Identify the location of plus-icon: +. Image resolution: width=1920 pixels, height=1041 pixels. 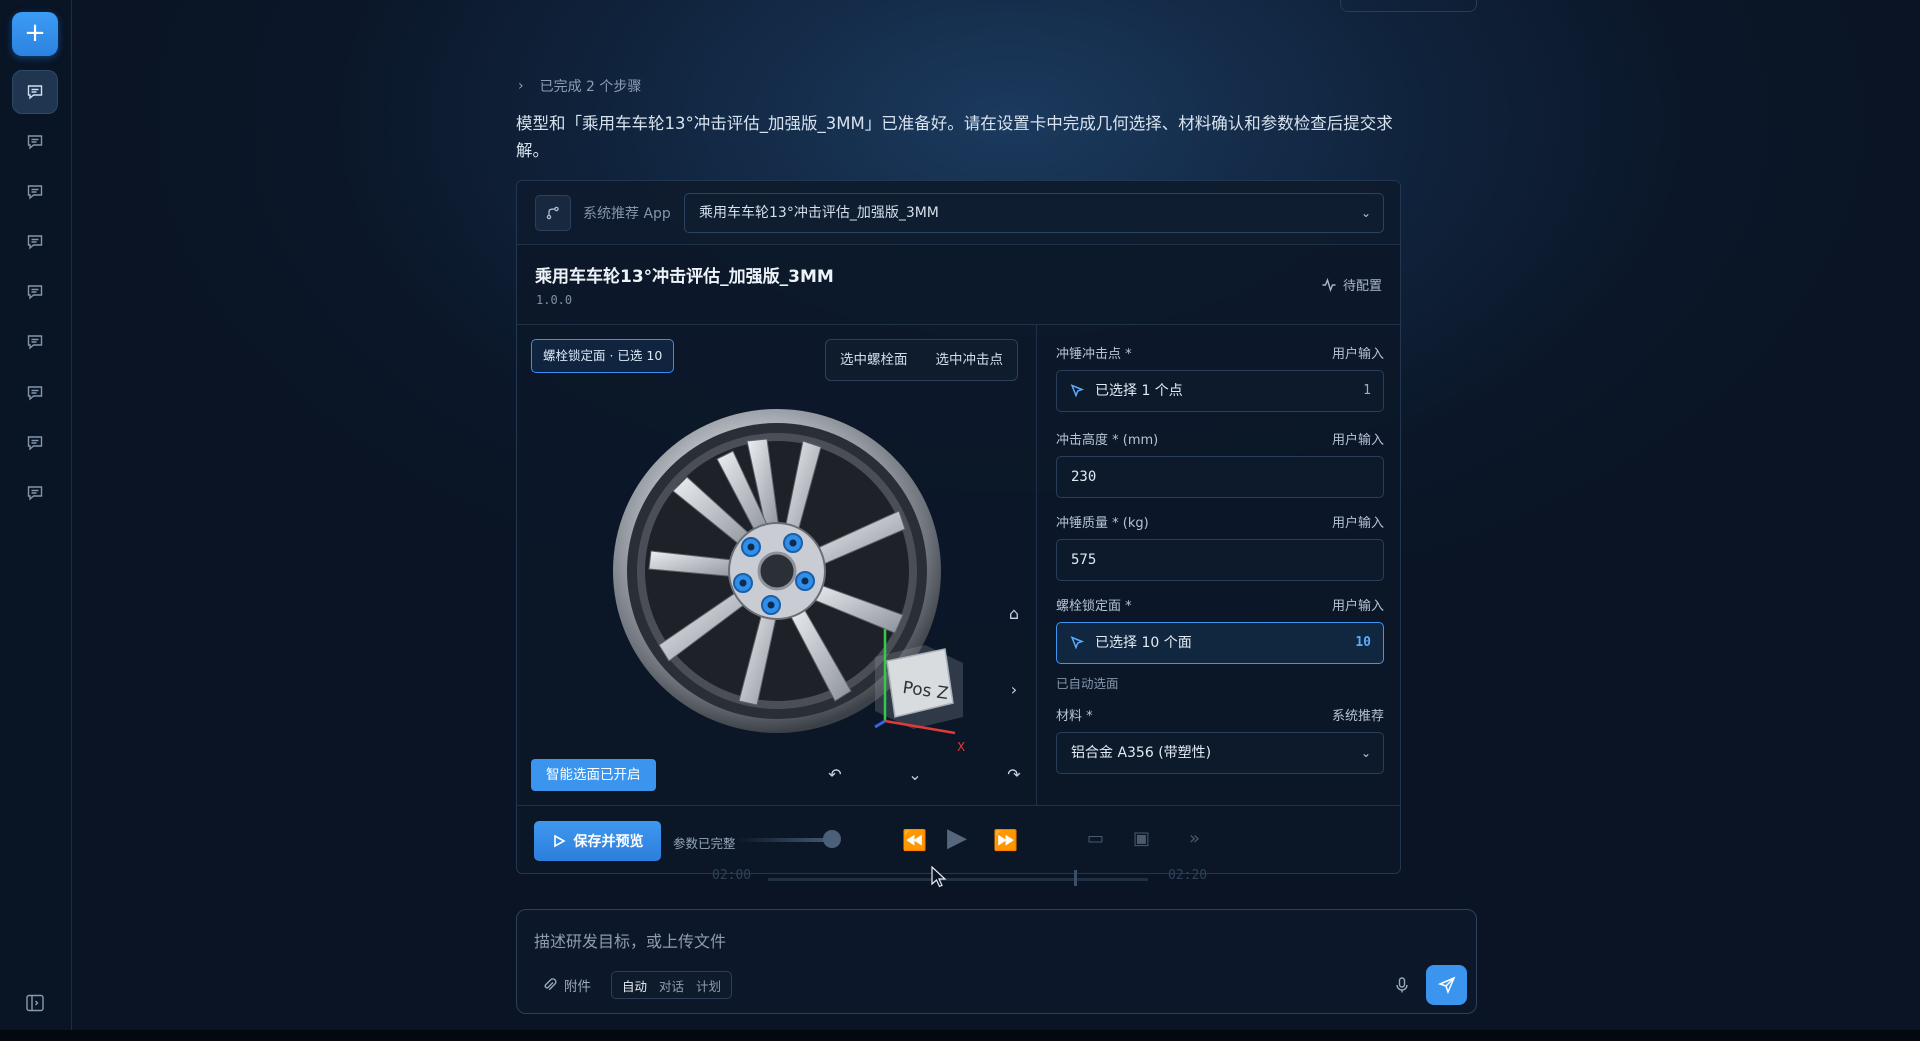
(35, 33).